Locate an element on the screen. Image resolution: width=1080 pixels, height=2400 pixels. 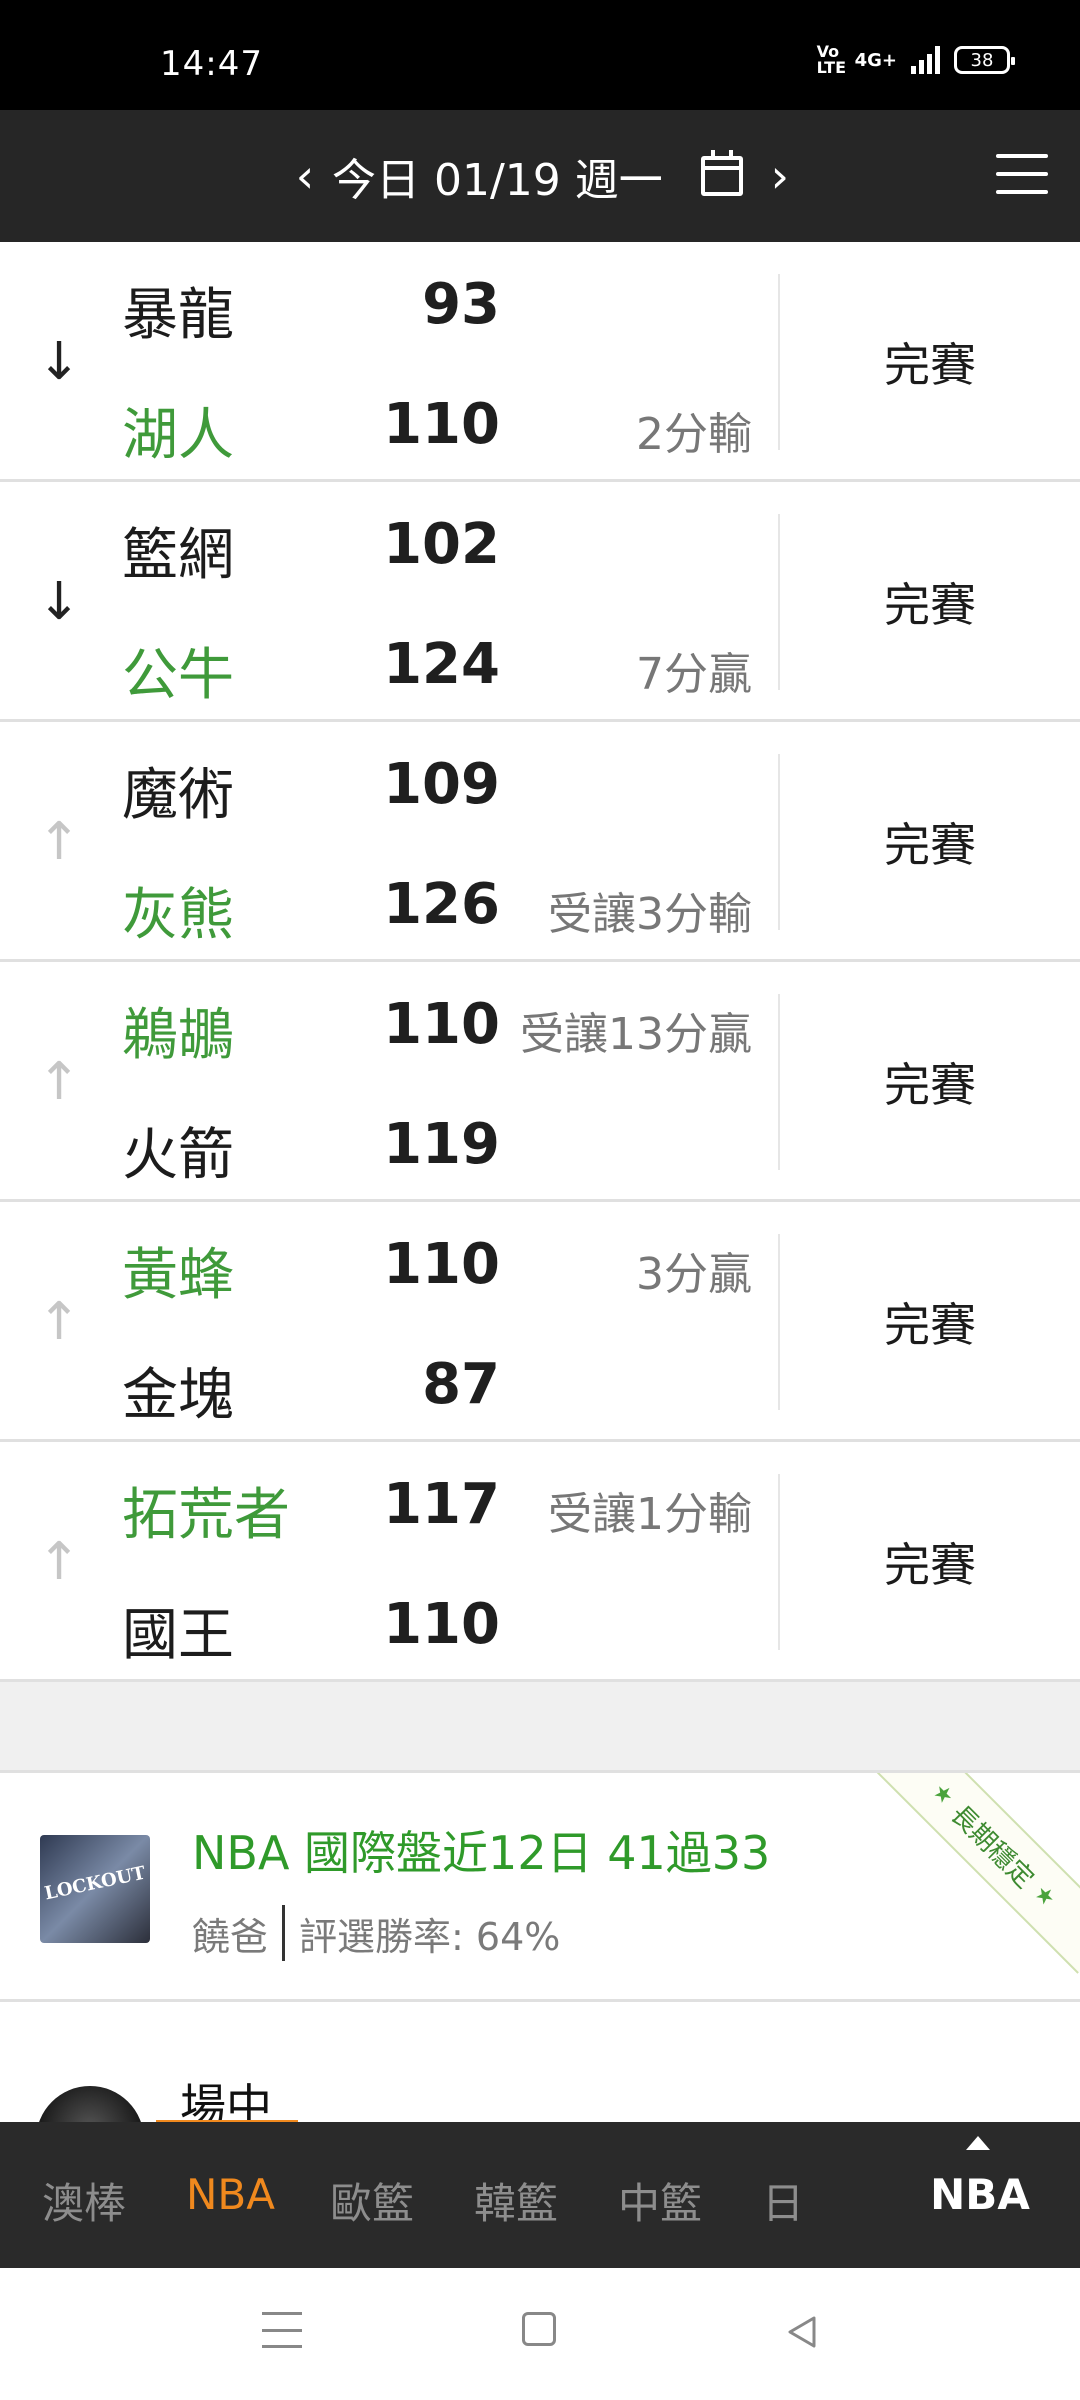
home-team-row: 籃網 102 is located at coordinates (390, 542).